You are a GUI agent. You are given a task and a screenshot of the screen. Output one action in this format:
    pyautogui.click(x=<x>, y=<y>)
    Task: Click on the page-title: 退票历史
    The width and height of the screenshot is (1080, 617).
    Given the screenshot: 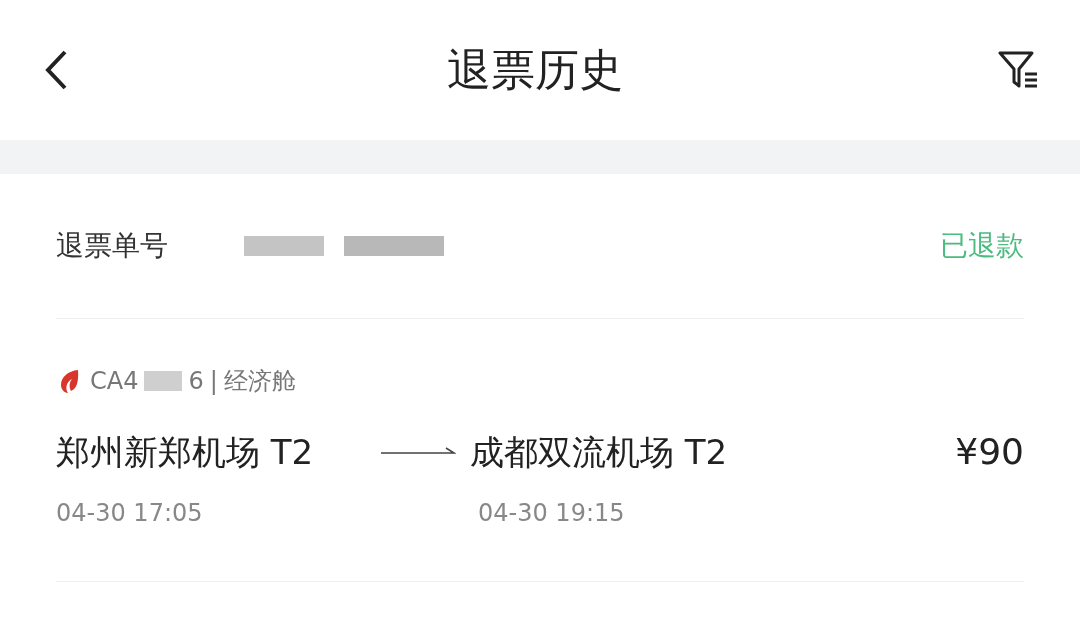 What is the action you would take?
    pyautogui.click(x=535, y=70)
    